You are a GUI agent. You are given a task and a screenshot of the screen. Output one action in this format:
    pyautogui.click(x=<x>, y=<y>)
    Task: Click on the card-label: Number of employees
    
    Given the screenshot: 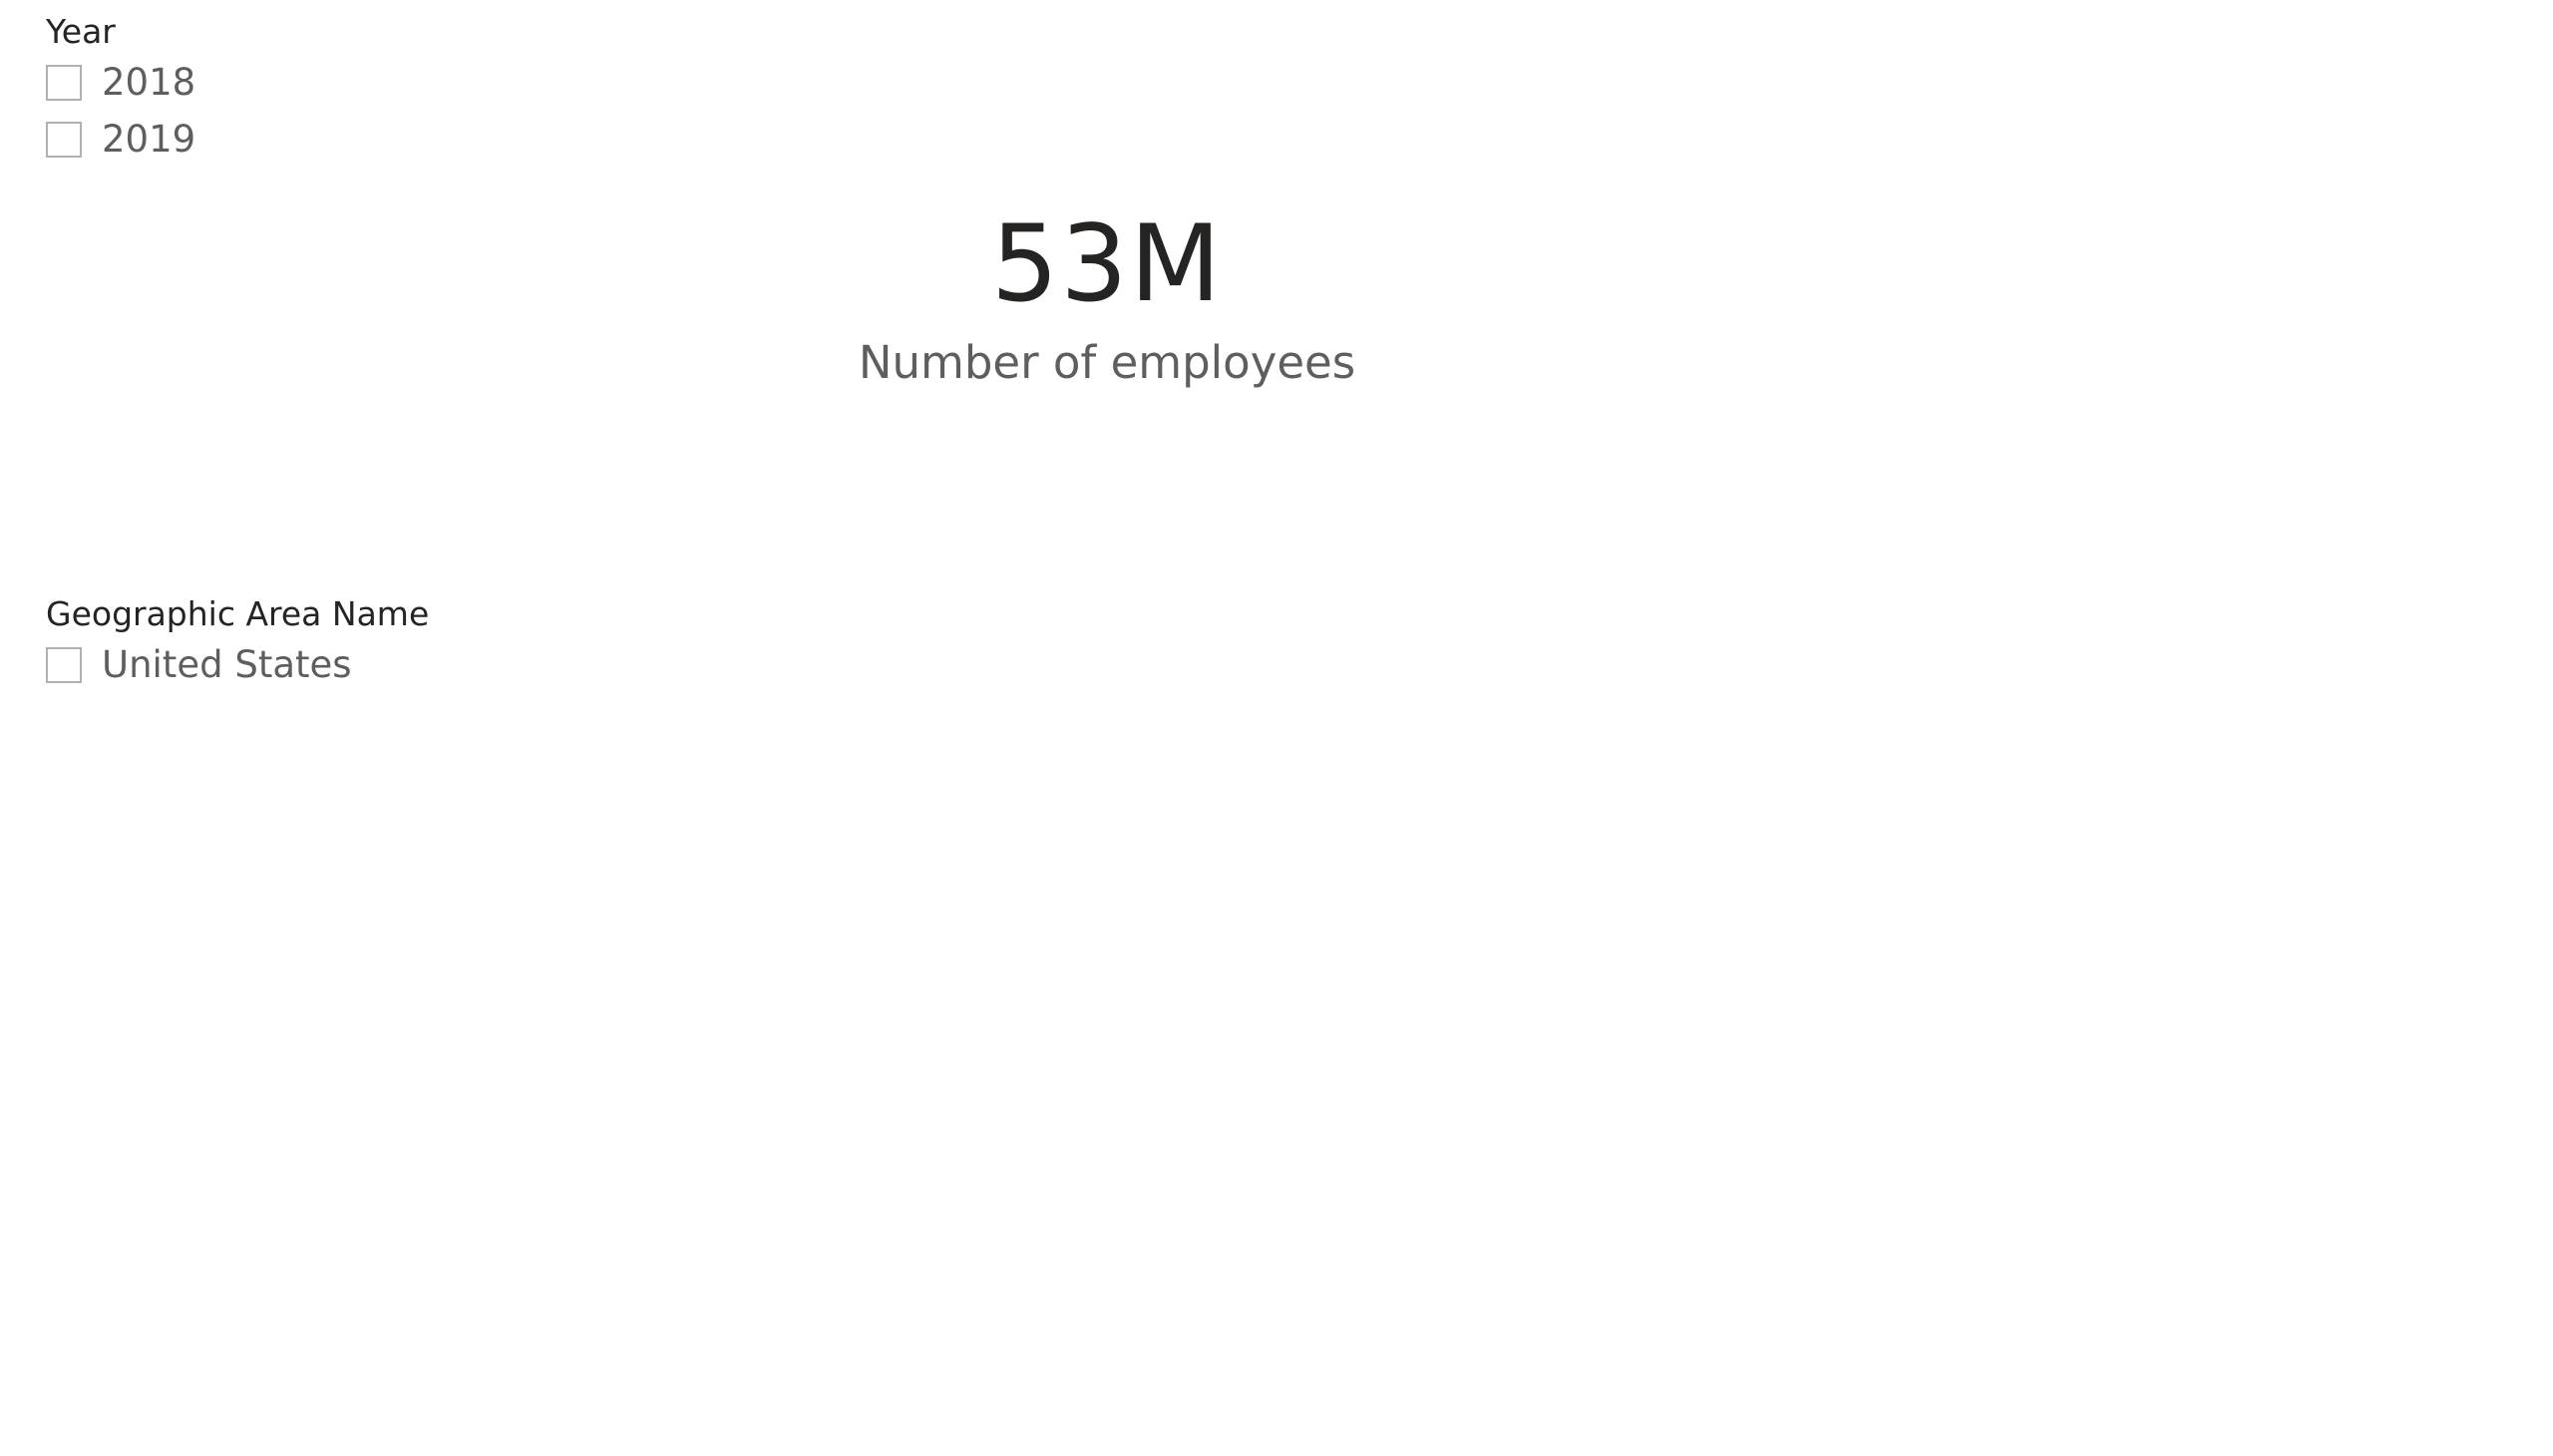 What is the action you would take?
    pyautogui.click(x=1107, y=362)
    